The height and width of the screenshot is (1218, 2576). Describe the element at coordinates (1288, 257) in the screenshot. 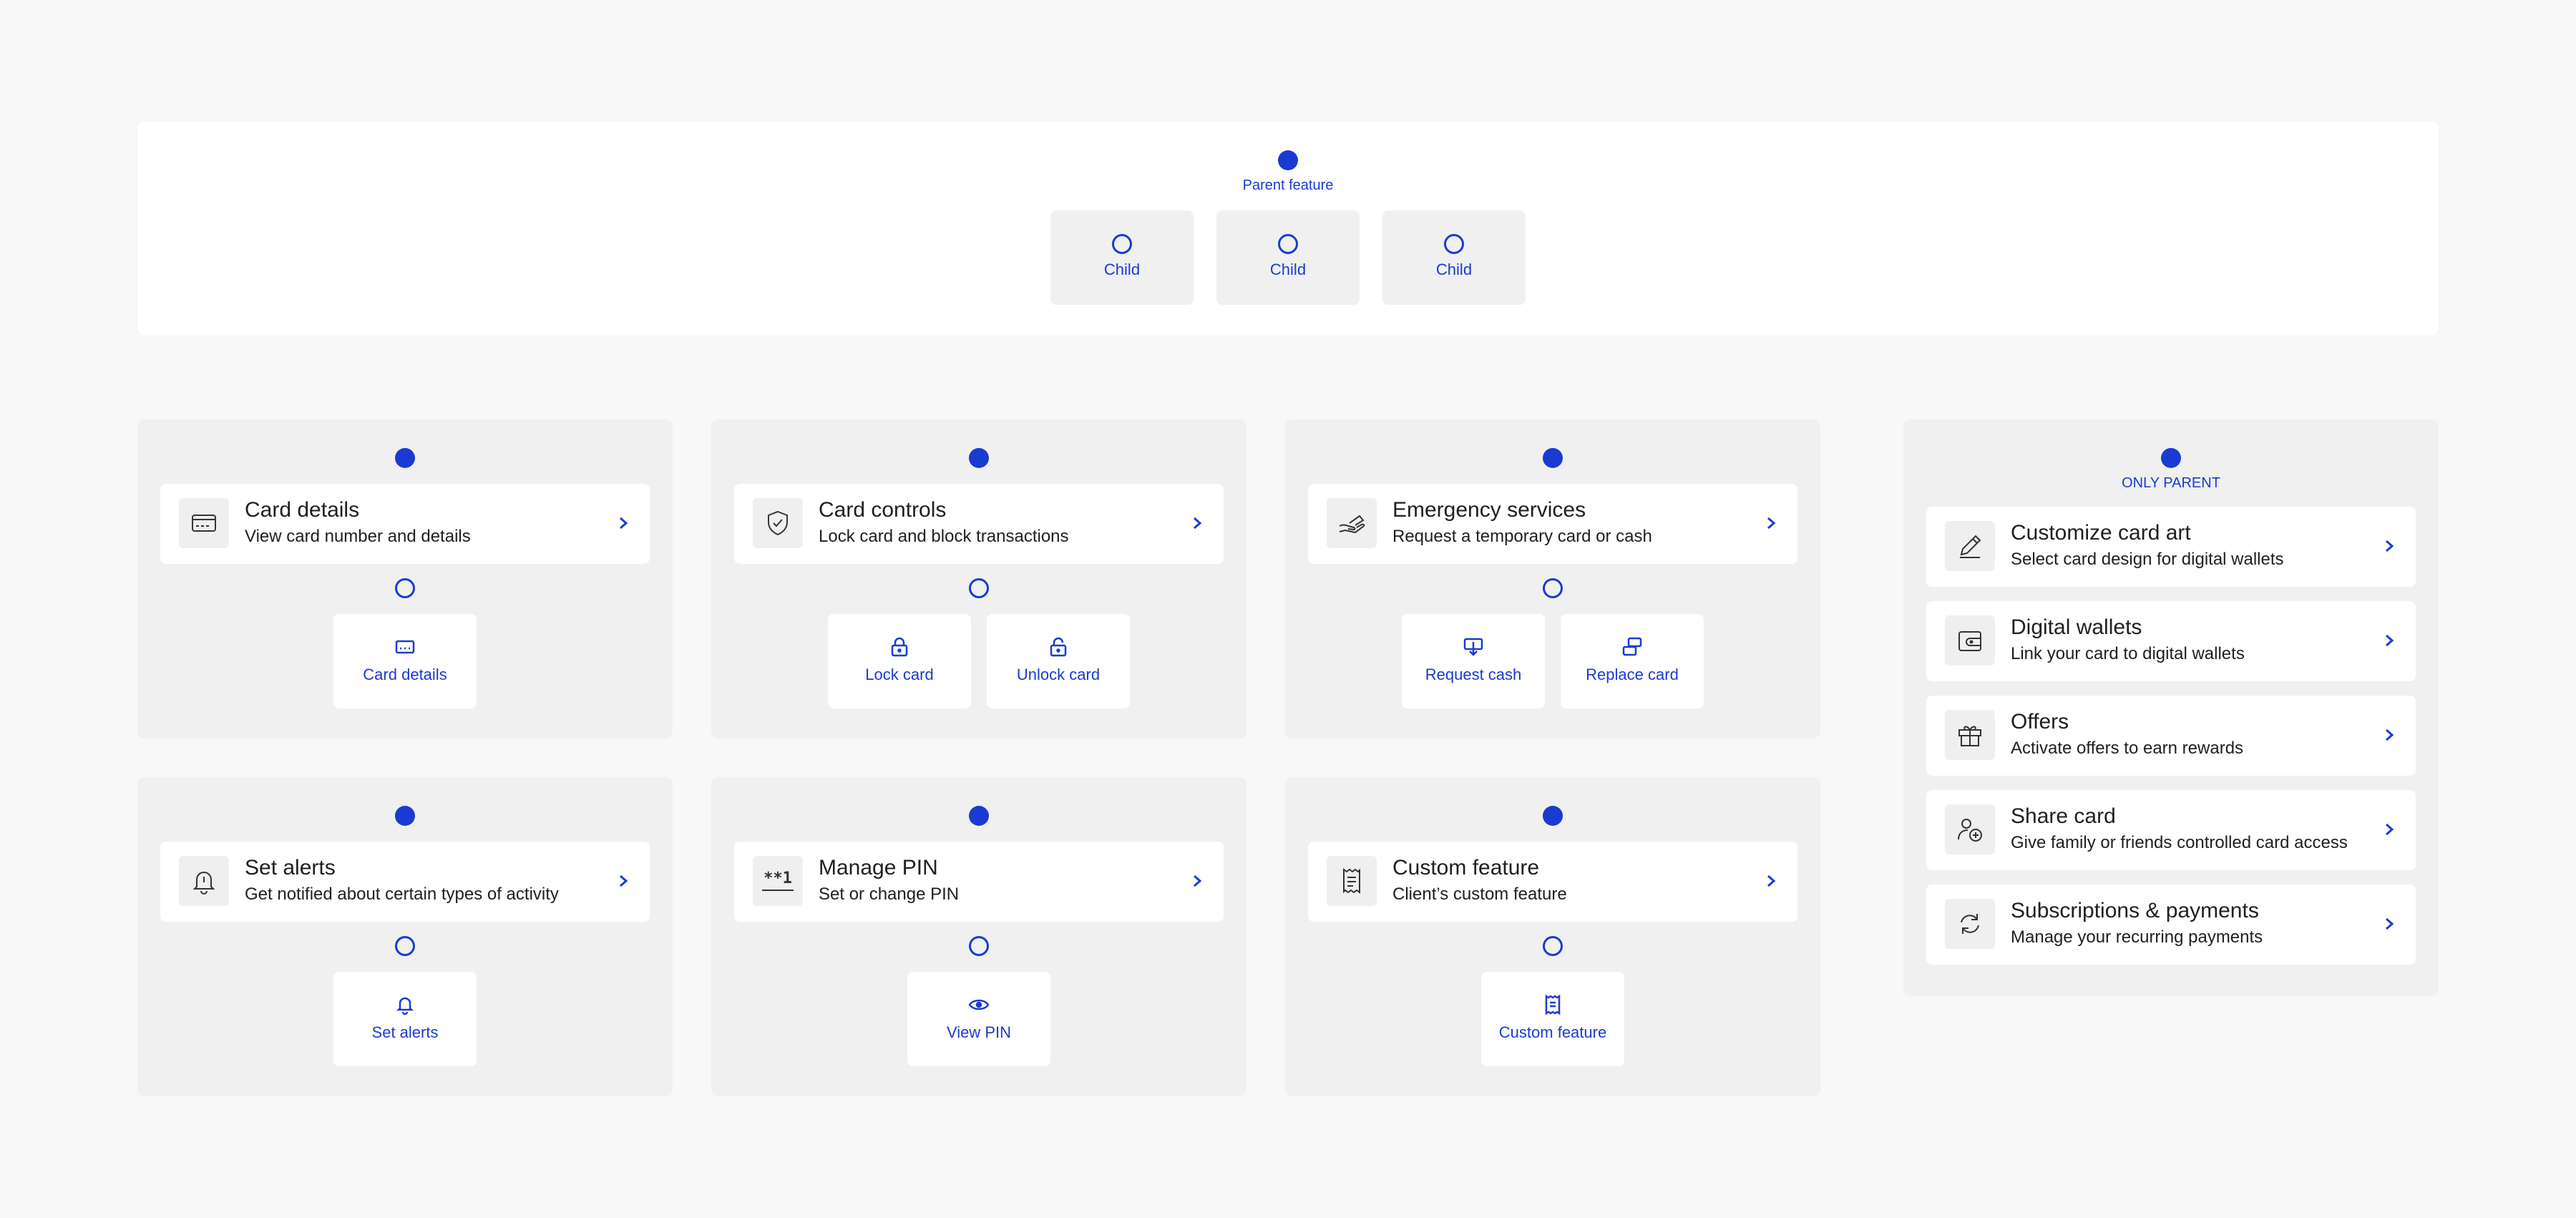

I see `legend-child-2: Child` at that location.